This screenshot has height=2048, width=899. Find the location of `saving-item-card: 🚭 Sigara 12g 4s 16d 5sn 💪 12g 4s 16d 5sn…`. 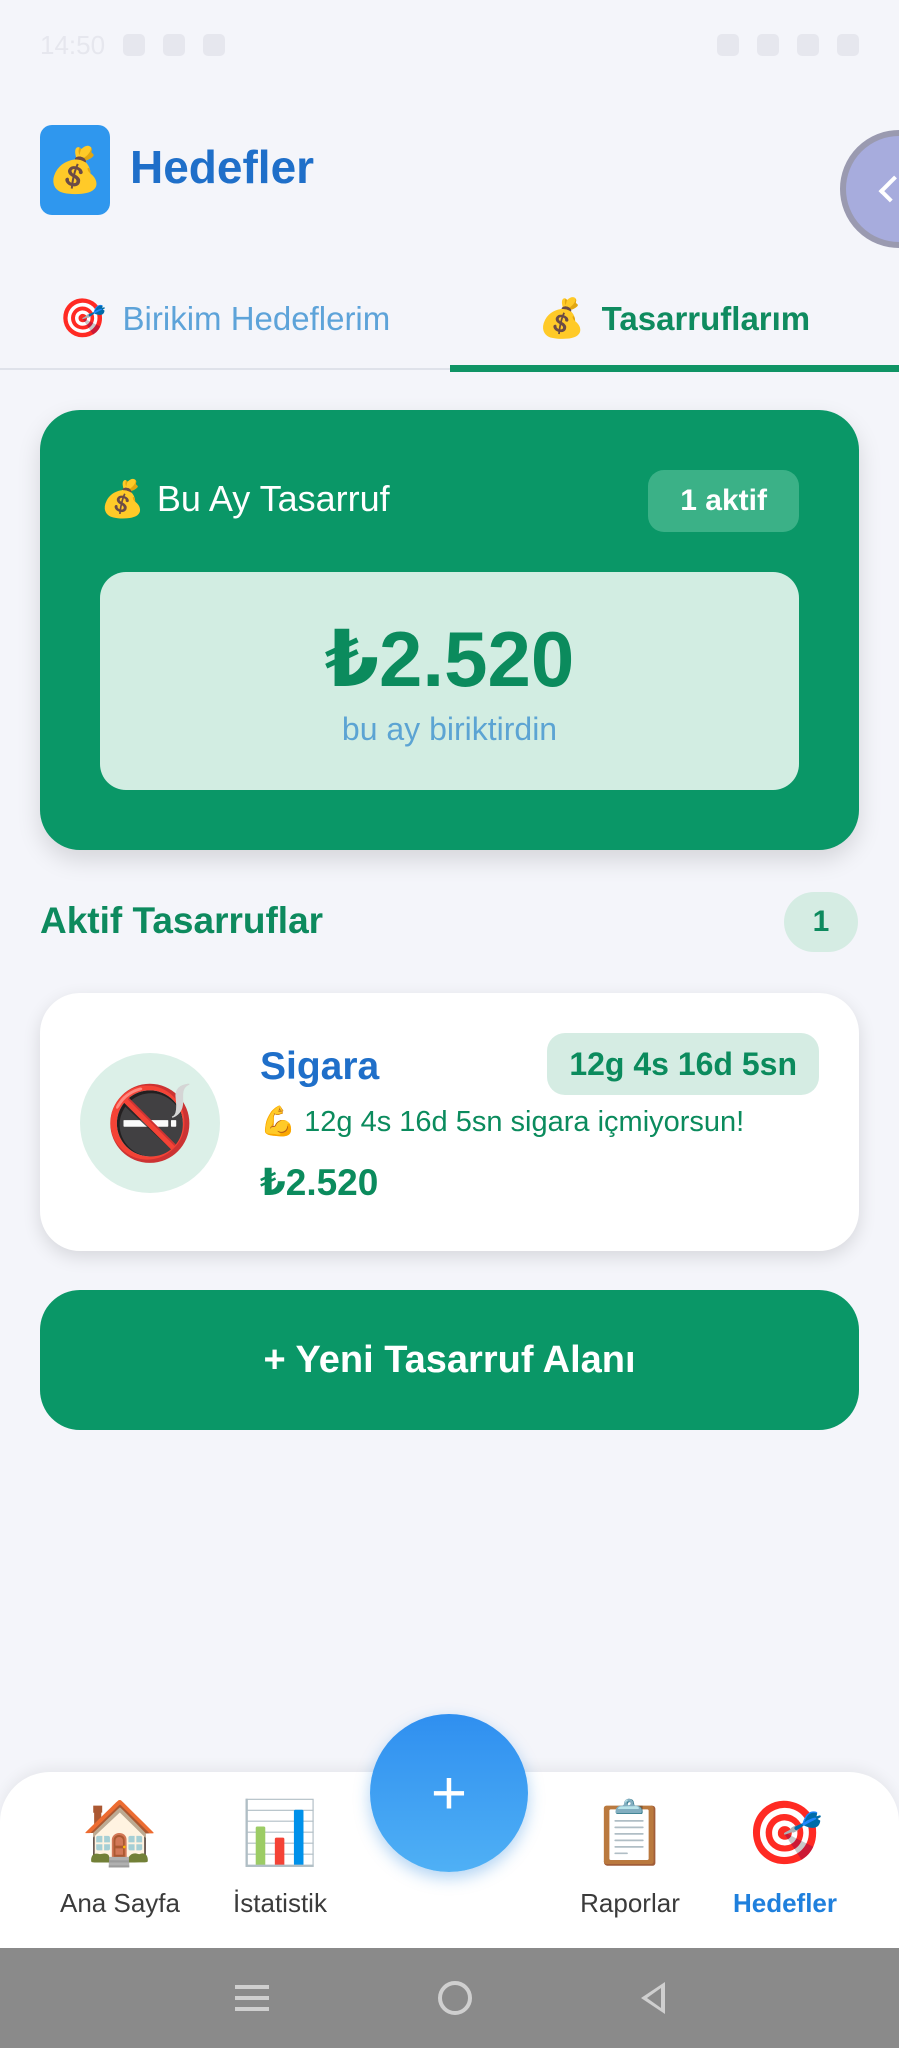

saving-item-card: 🚭 Sigara 12g 4s 16d 5sn 💪 12g 4s 16d 5sn… is located at coordinates (449, 1122).